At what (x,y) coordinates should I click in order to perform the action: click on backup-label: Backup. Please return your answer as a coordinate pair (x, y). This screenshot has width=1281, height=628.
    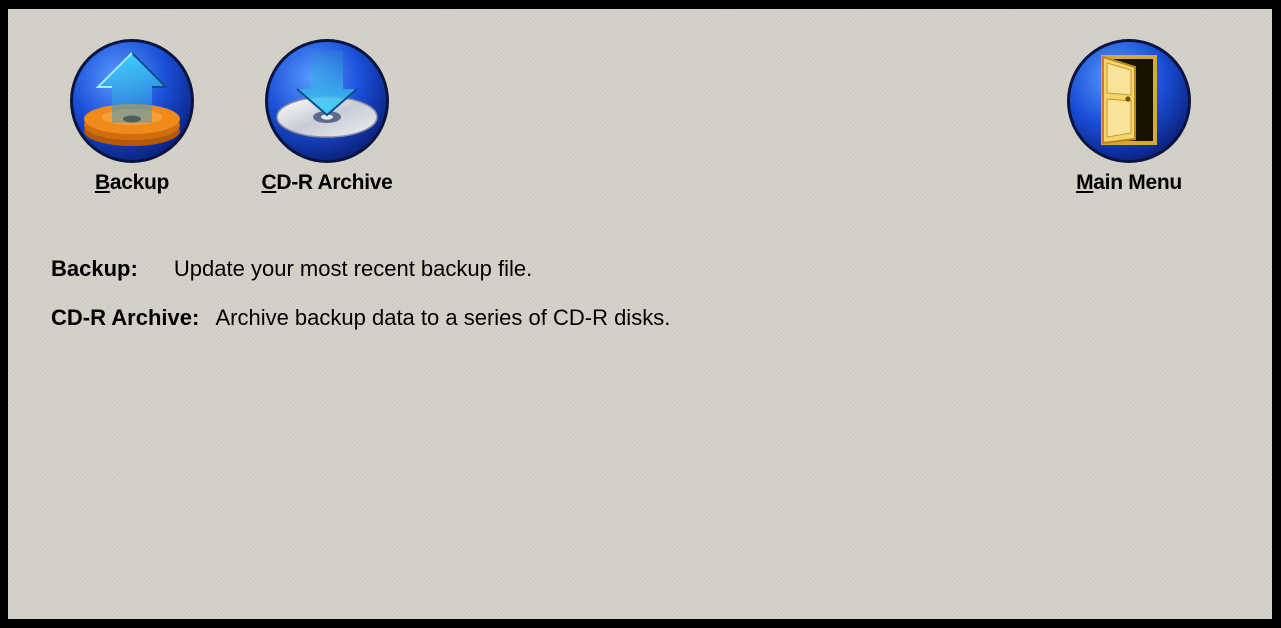
    Looking at the image, I should click on (132, 182).